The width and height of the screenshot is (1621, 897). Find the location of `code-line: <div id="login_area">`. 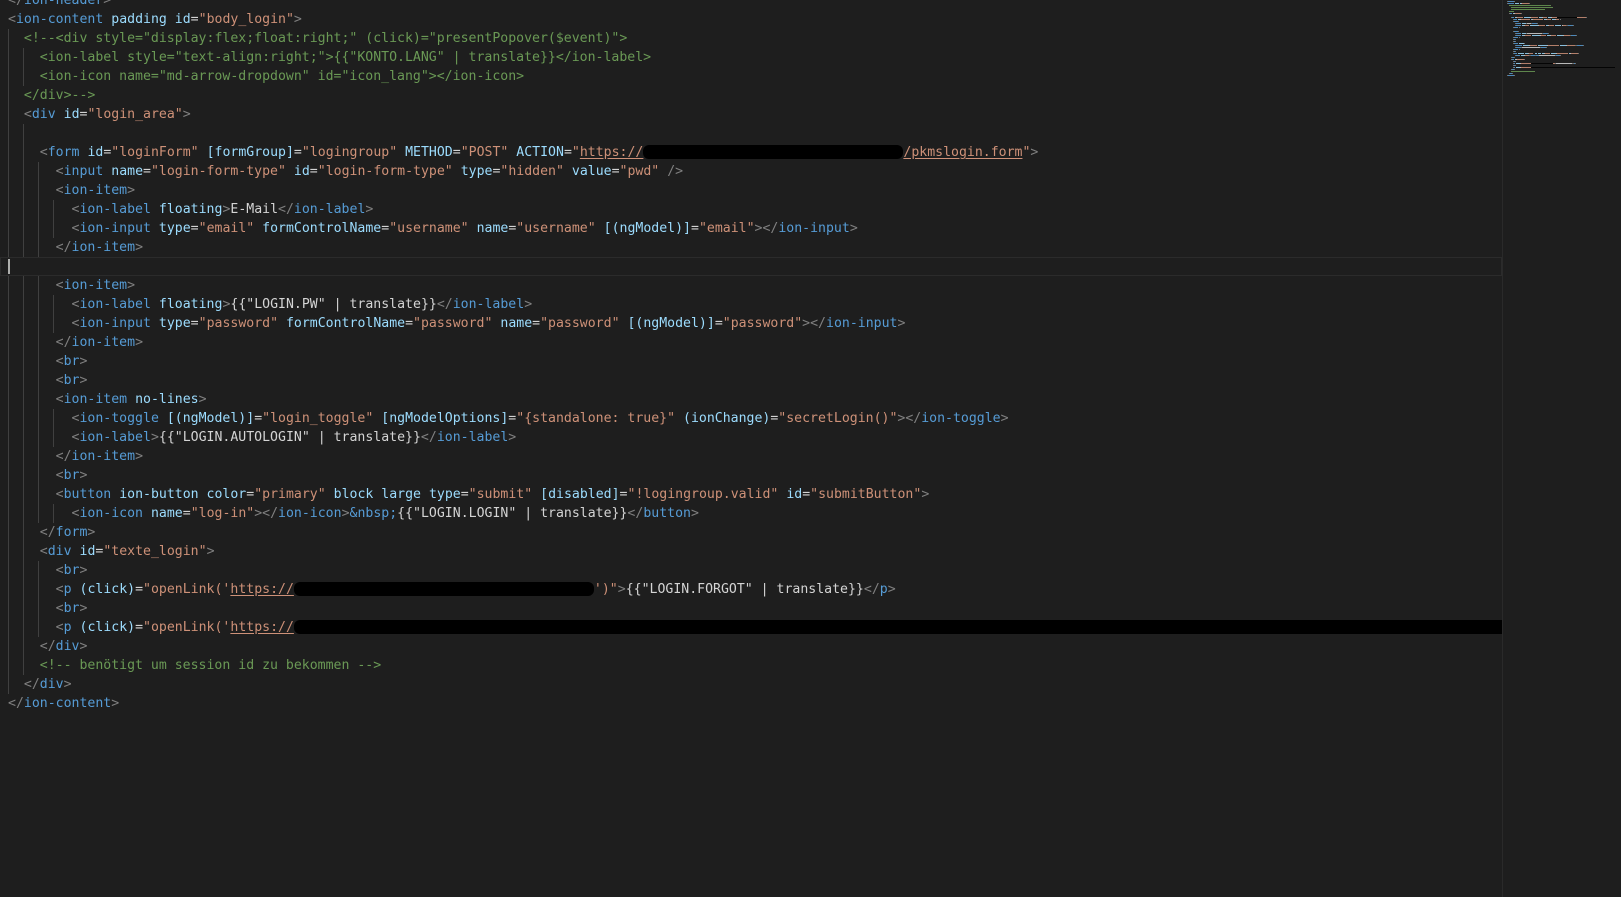

code-line: <div id="login_area"> is located at coordinates (753, 114).